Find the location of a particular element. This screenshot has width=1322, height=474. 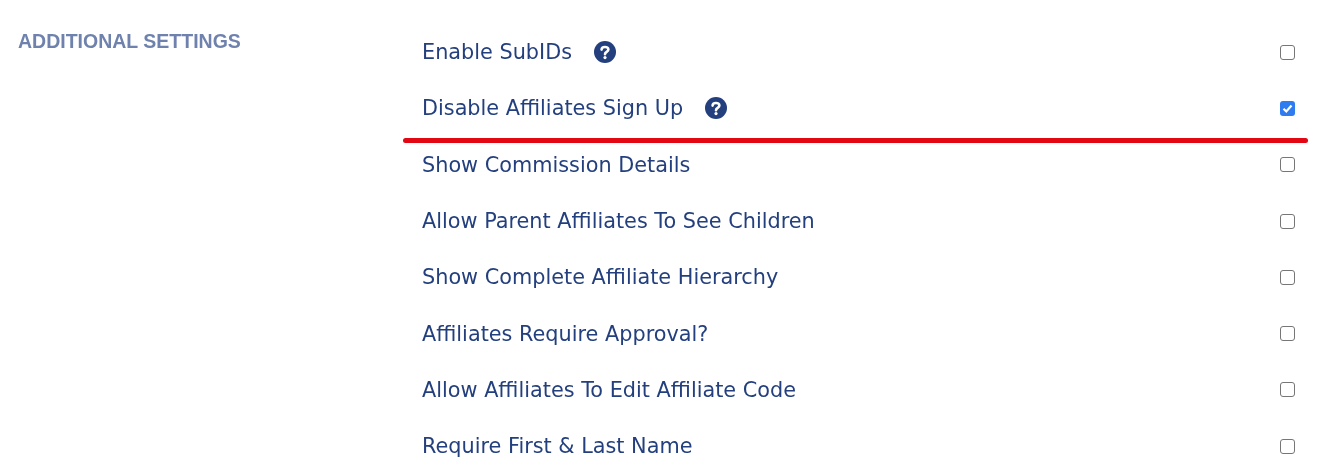

setting-label: Affiliates Require Approval? is located at coordinates (565, 333).